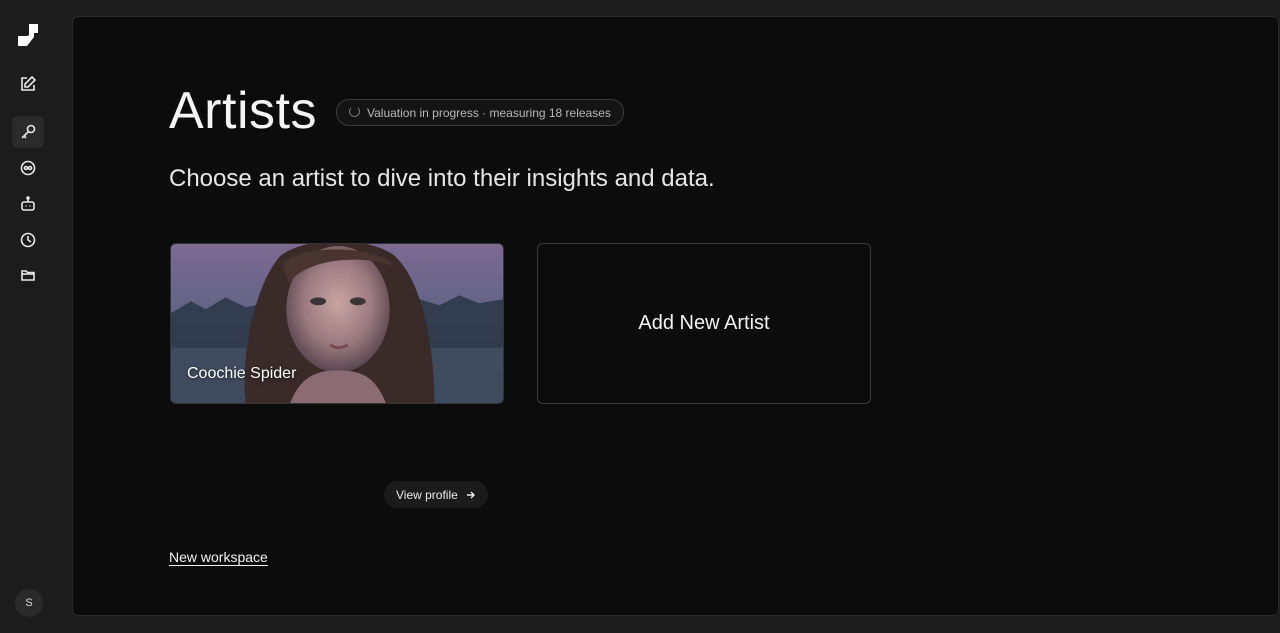 Image resolution: width=1280 pixels, height=633 pixels. I want to click on artist-name: Coochie Spider, so click(242, 373).